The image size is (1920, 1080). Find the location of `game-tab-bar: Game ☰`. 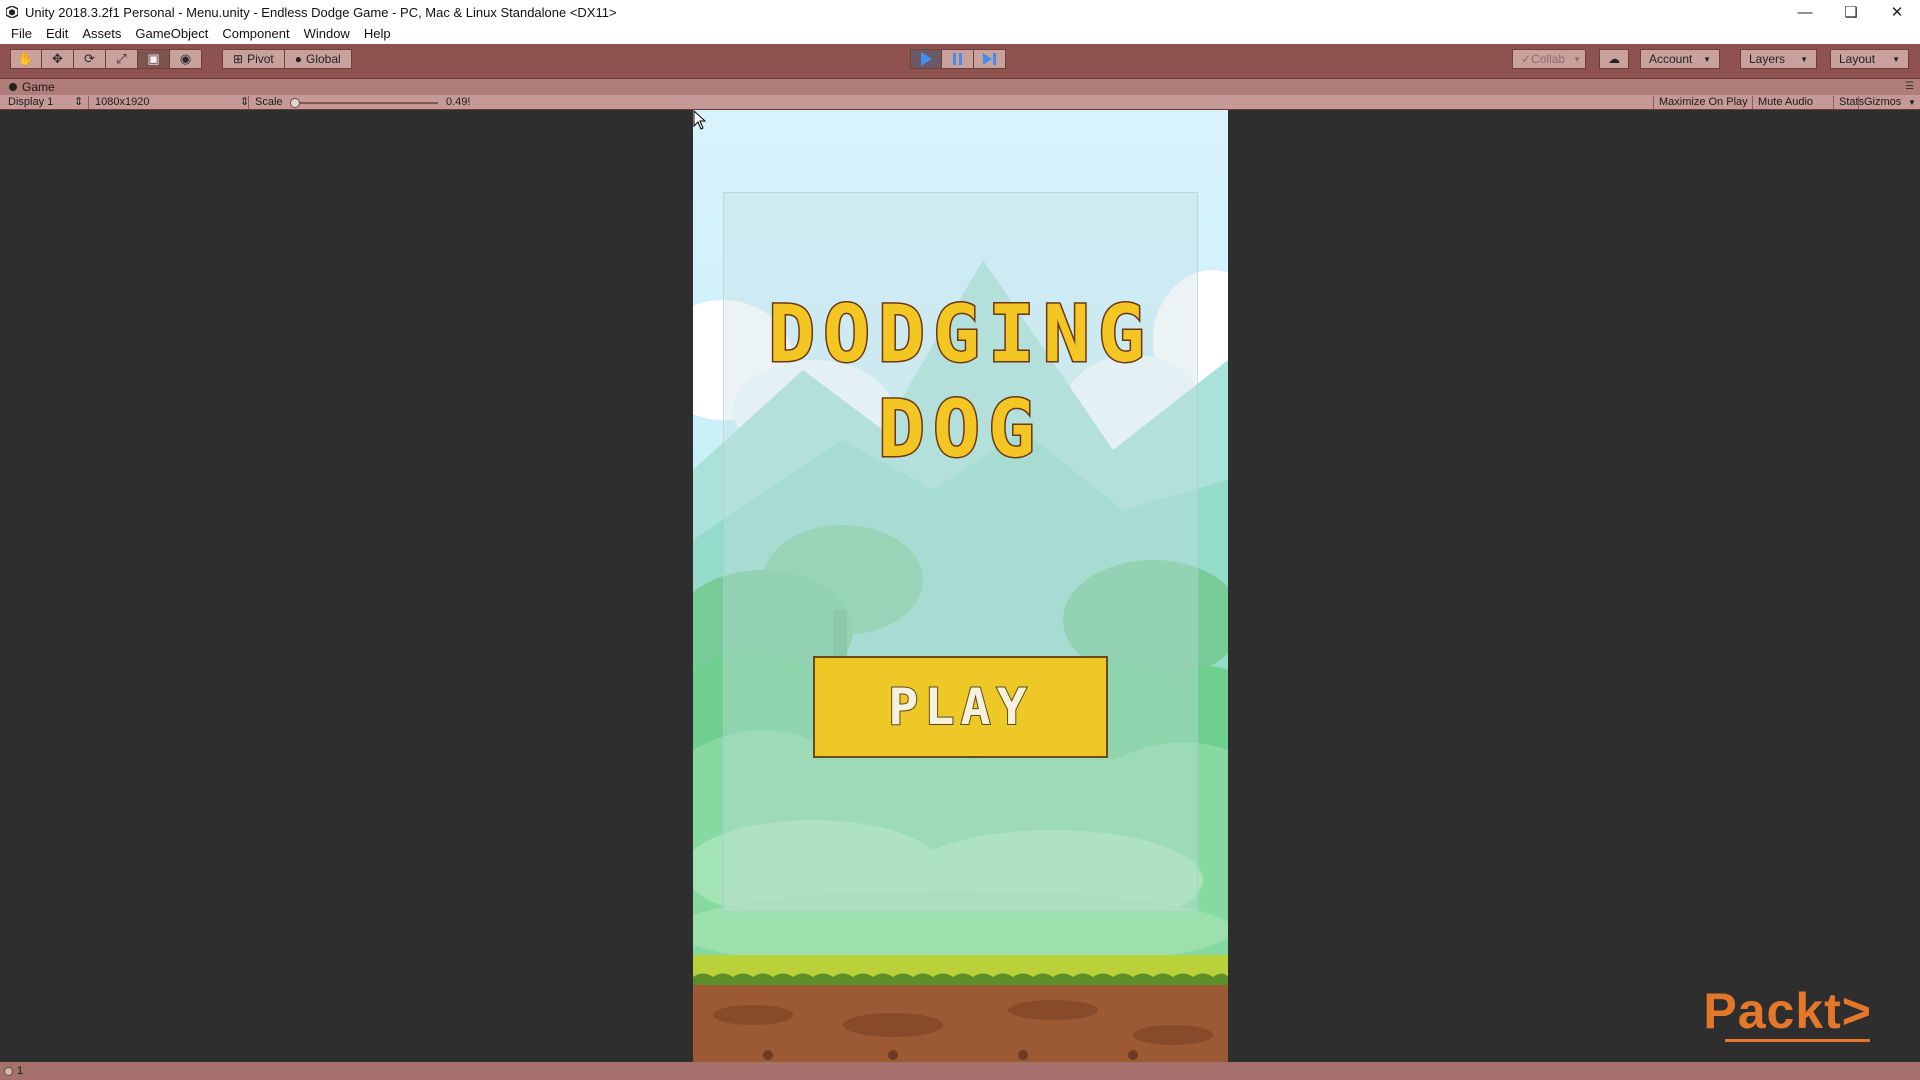

game-tab-bar: Game ☰ is located at coordinates (960, 87).